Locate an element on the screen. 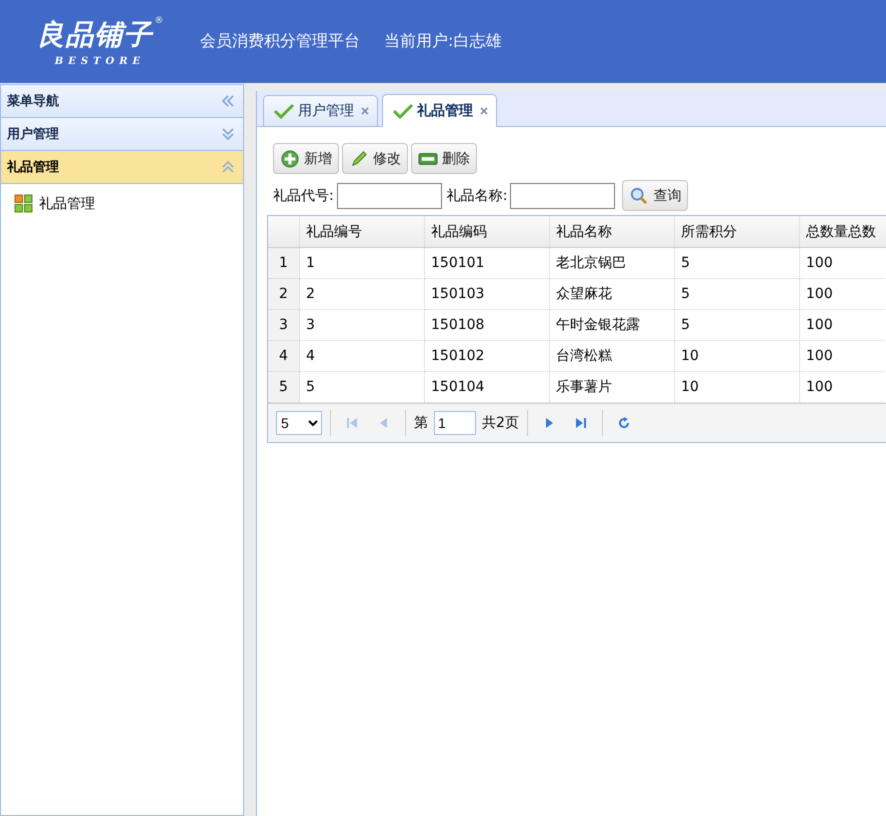 This screenshot has width=886, height=816. current-user: 当前用户:白志雄 is located at coordinates (443, 41).